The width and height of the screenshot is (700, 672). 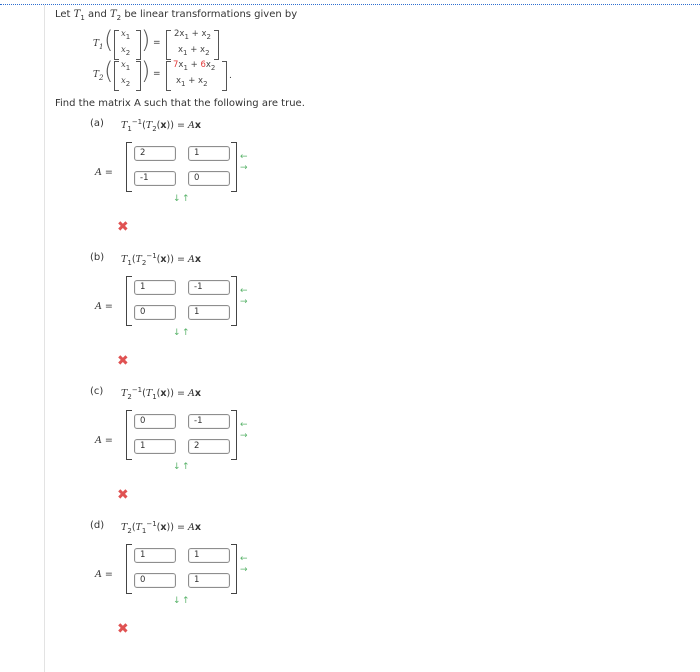 I want to click on period: ., so click(x=230, y=76).